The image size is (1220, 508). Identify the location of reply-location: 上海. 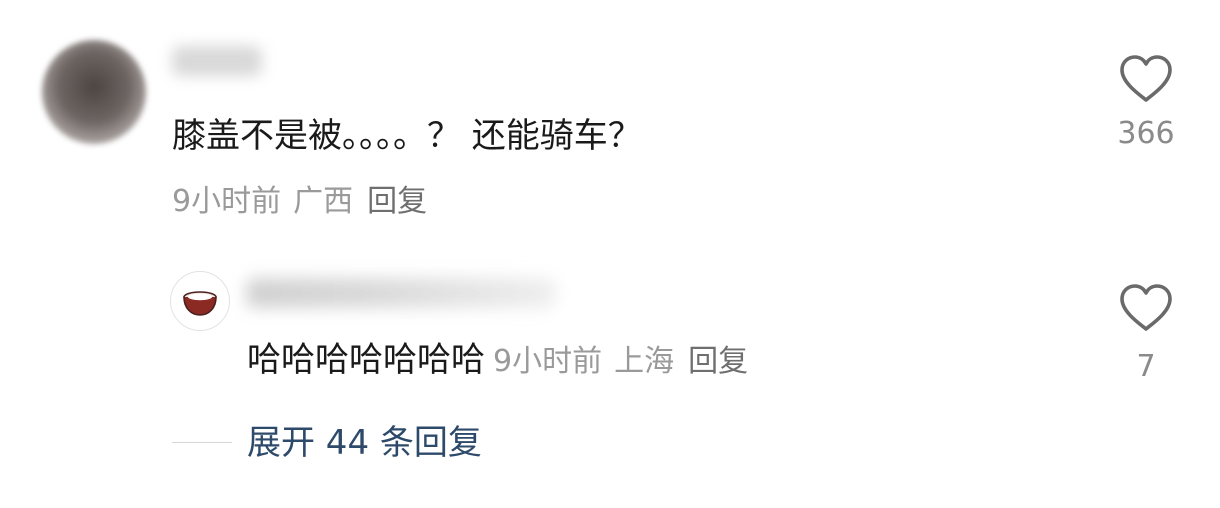
(644, 361).